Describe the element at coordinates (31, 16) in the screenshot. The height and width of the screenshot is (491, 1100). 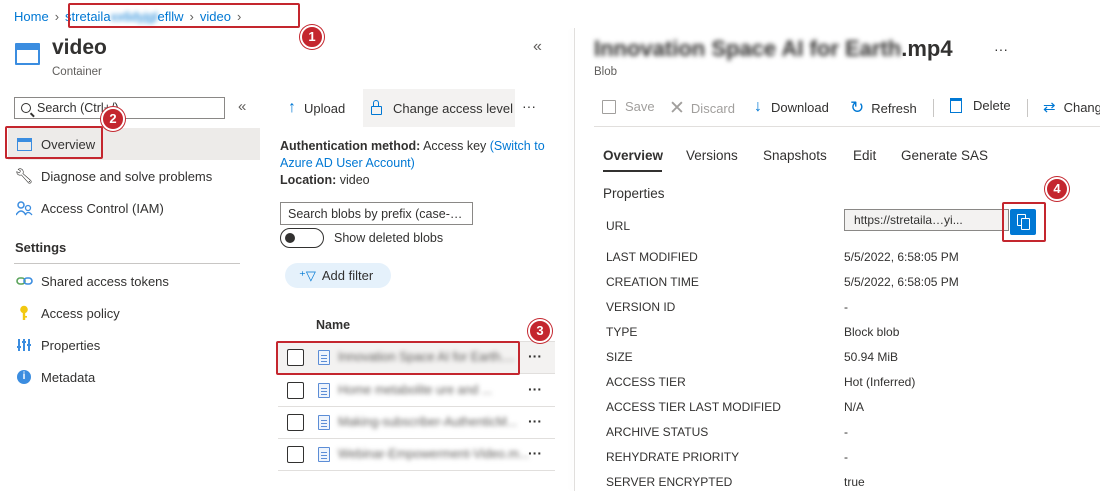
I see `breadcrumb-home: Home` at that location.